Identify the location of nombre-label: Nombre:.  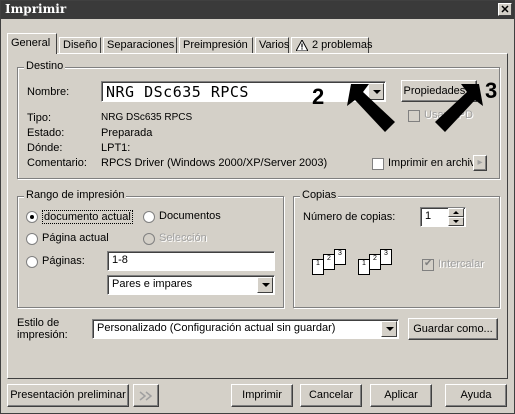
(48, 92).